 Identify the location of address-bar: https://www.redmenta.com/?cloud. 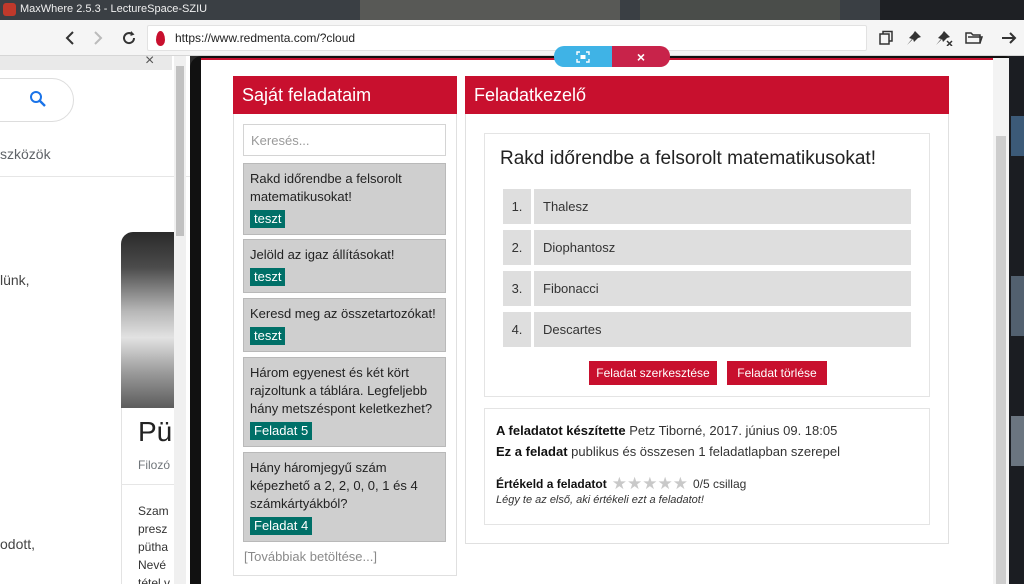
(507, 38).